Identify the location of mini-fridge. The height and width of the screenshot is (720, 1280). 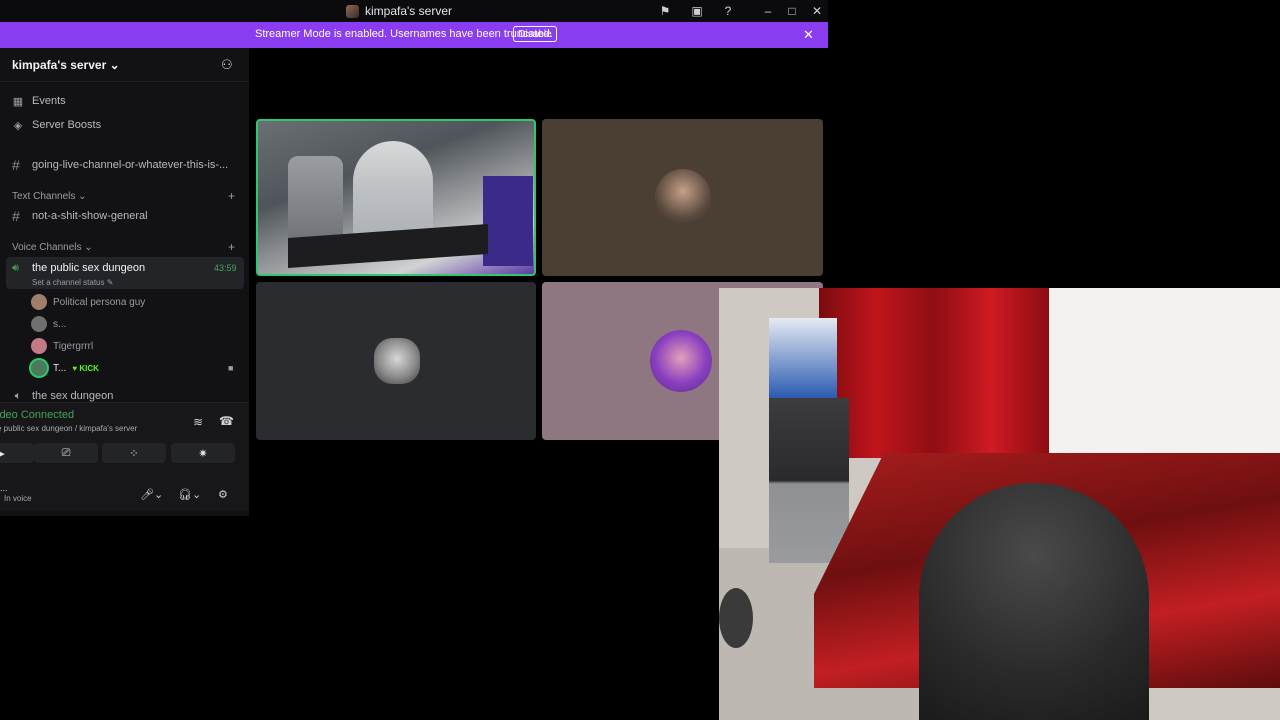
(809, 480).